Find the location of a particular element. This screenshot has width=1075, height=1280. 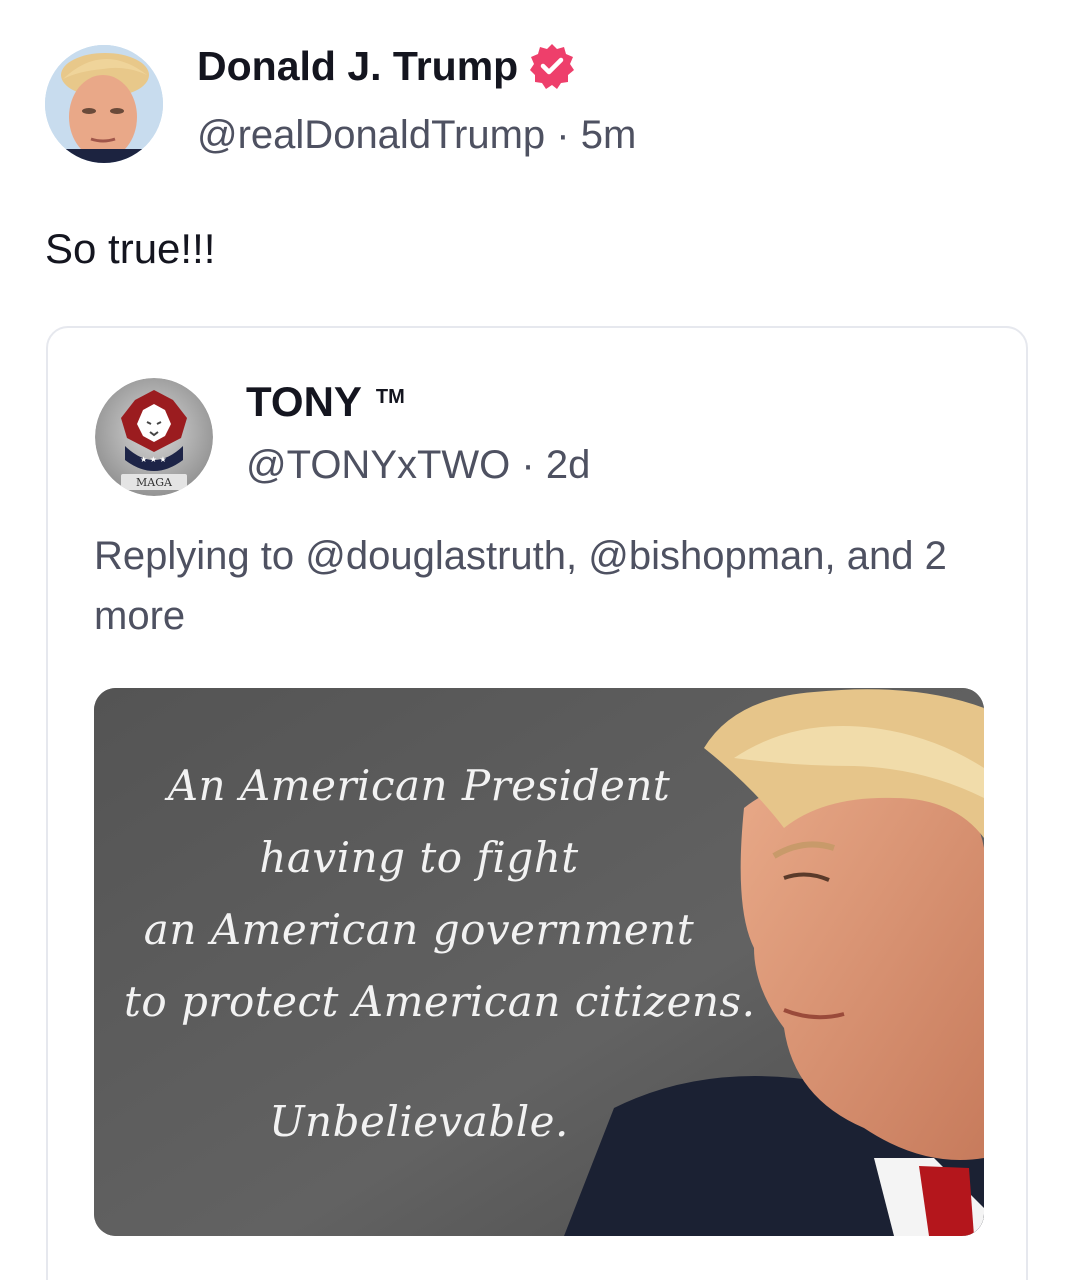

post-body: So true!!! is located at coordinates (130, 248).